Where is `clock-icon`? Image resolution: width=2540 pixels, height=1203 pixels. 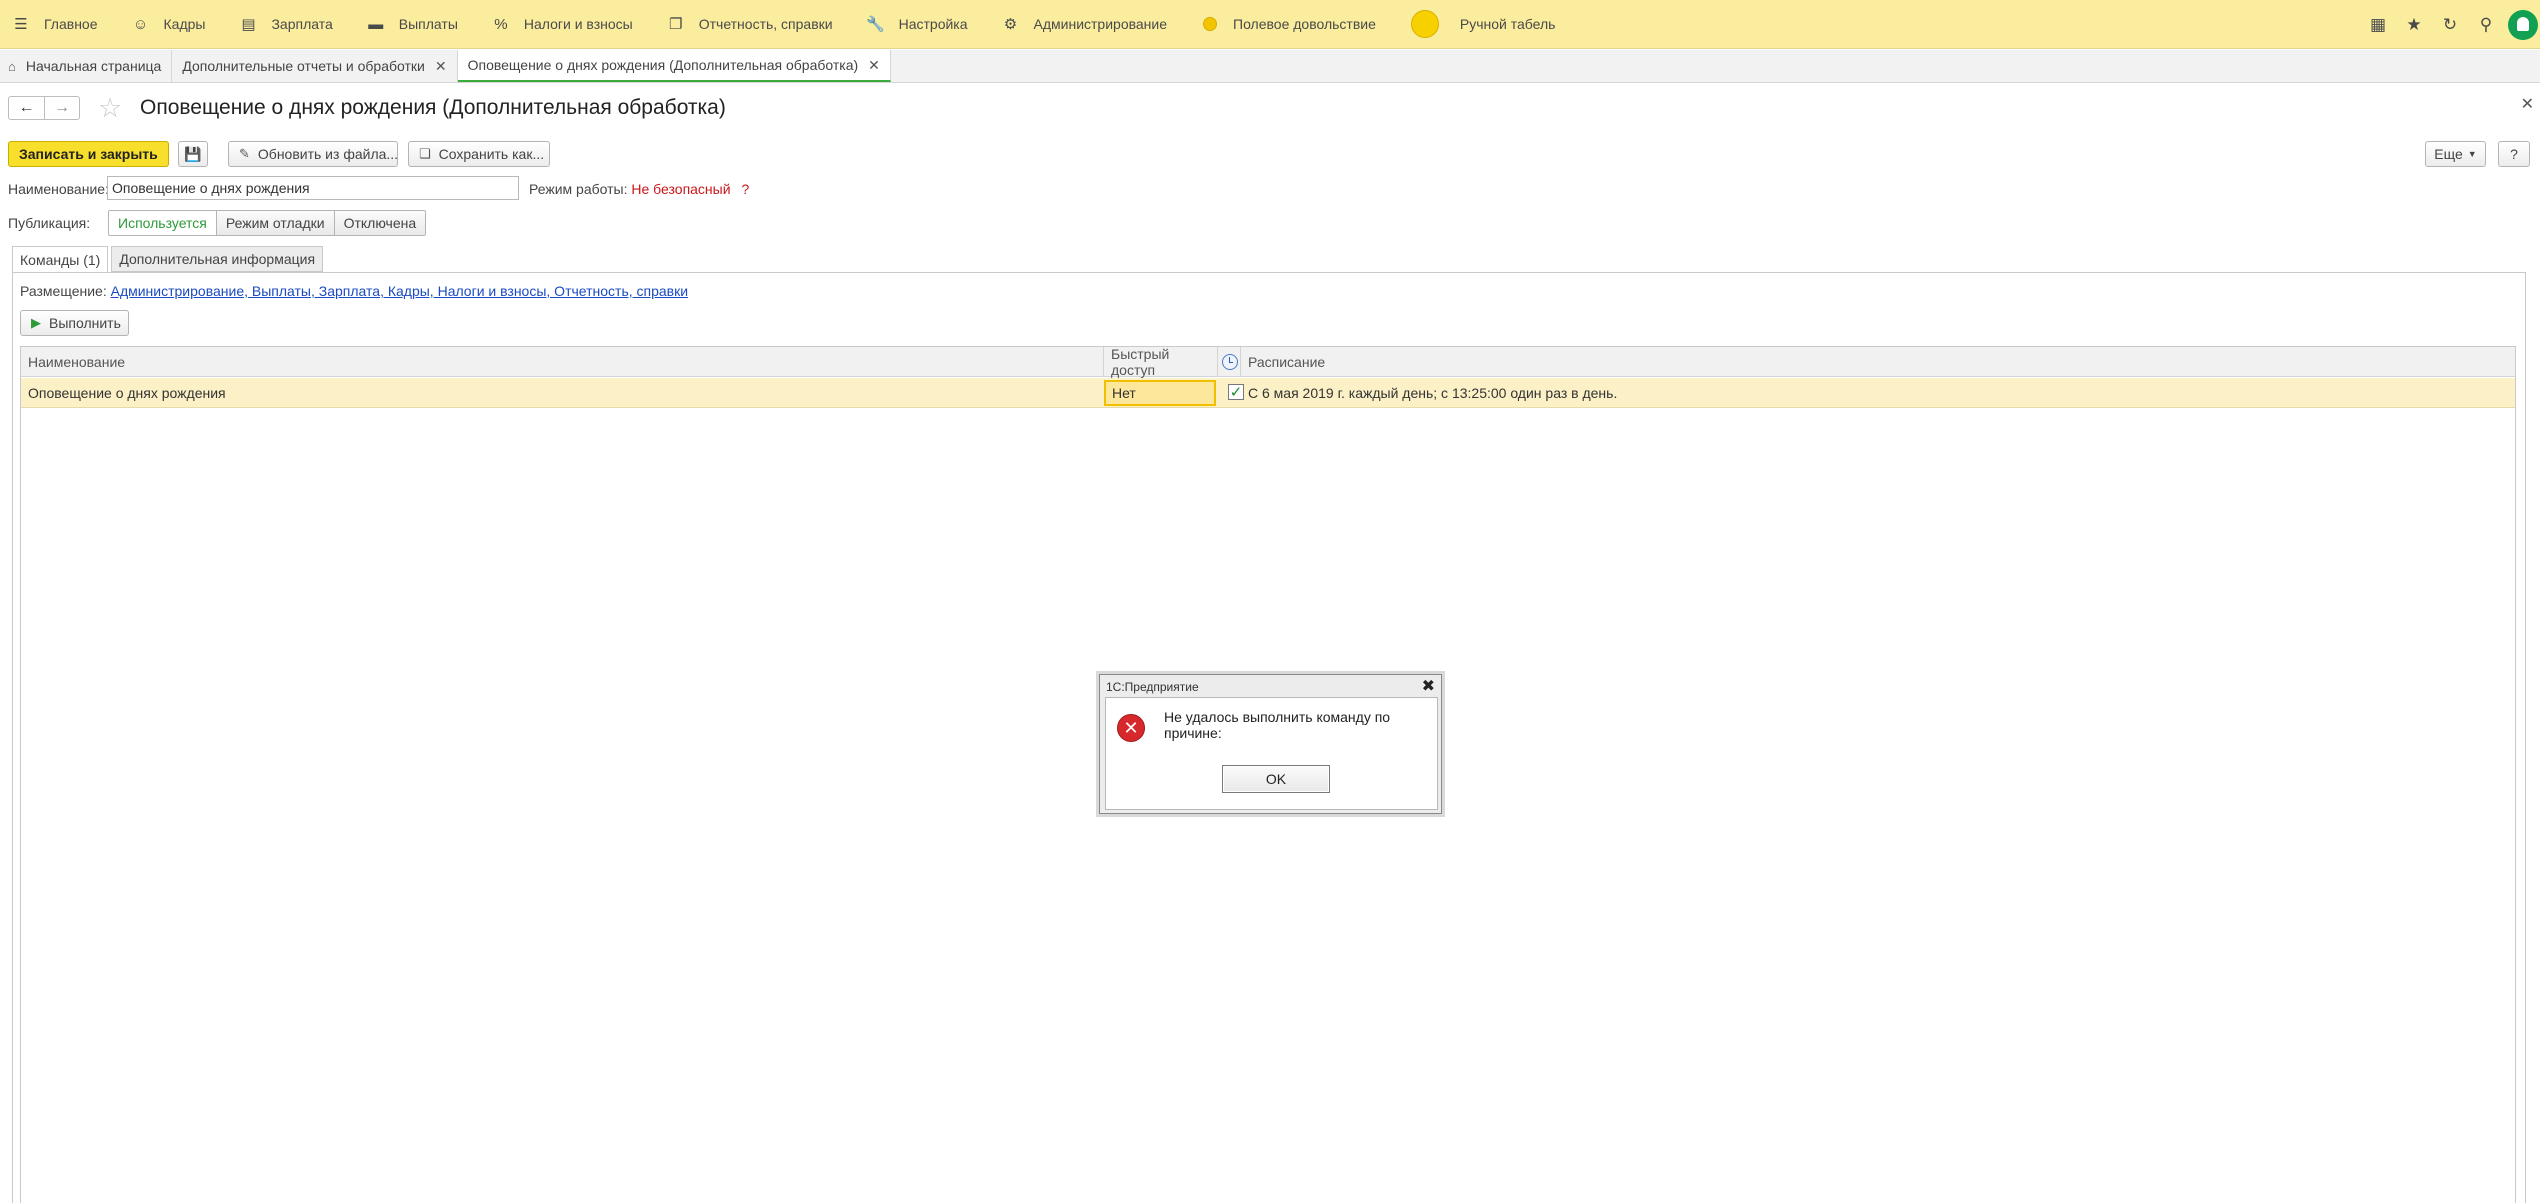 clock-icon is located at coordinates (1230, 362).